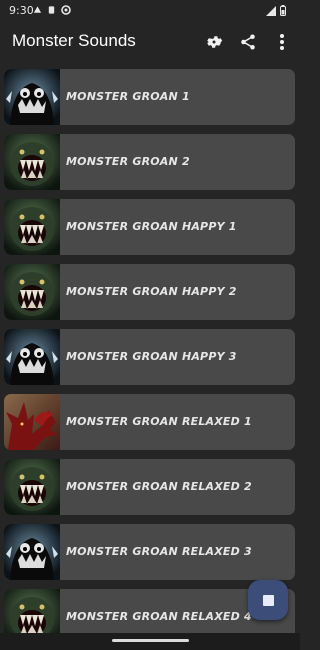 The width and height of the screenshot is (320, 650). I want to click on stop-icon, so click(268, 600).